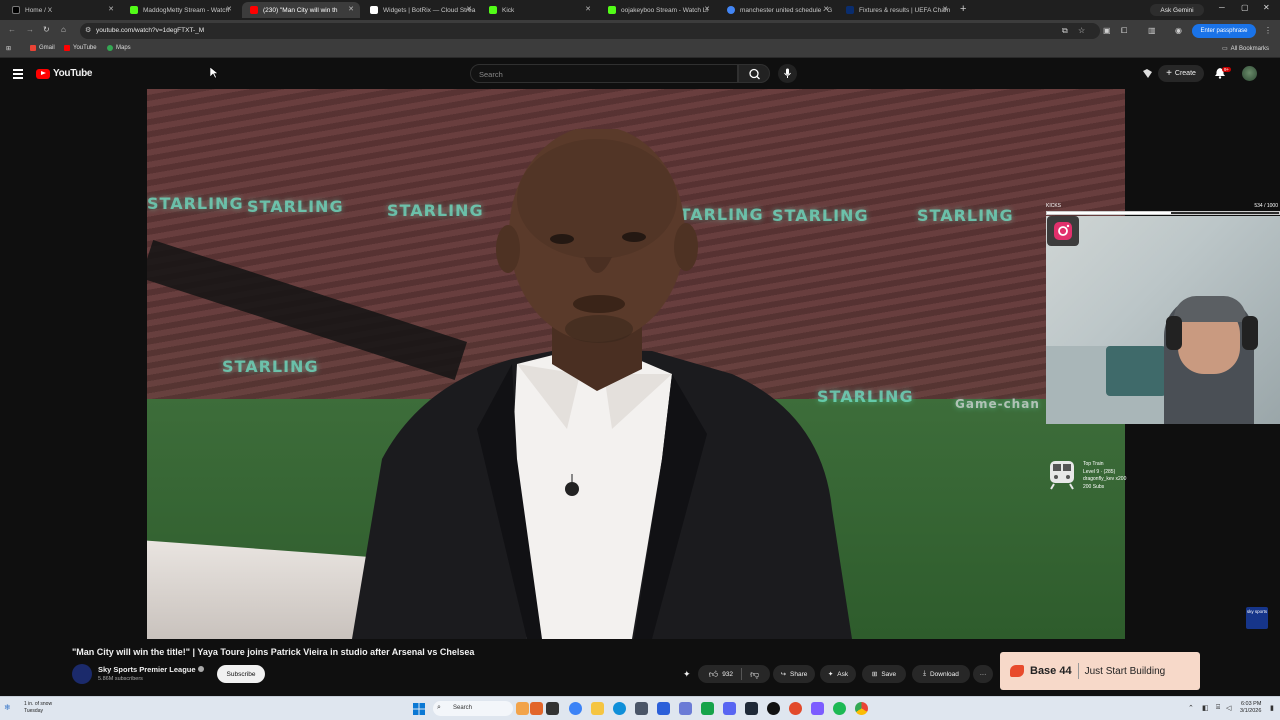 This screenshot has height=720, width=1280. What do you see at coordinates (63, 29) in the screenshot?
I see `home-icon: ⌂` at bounding box center [63, 29].